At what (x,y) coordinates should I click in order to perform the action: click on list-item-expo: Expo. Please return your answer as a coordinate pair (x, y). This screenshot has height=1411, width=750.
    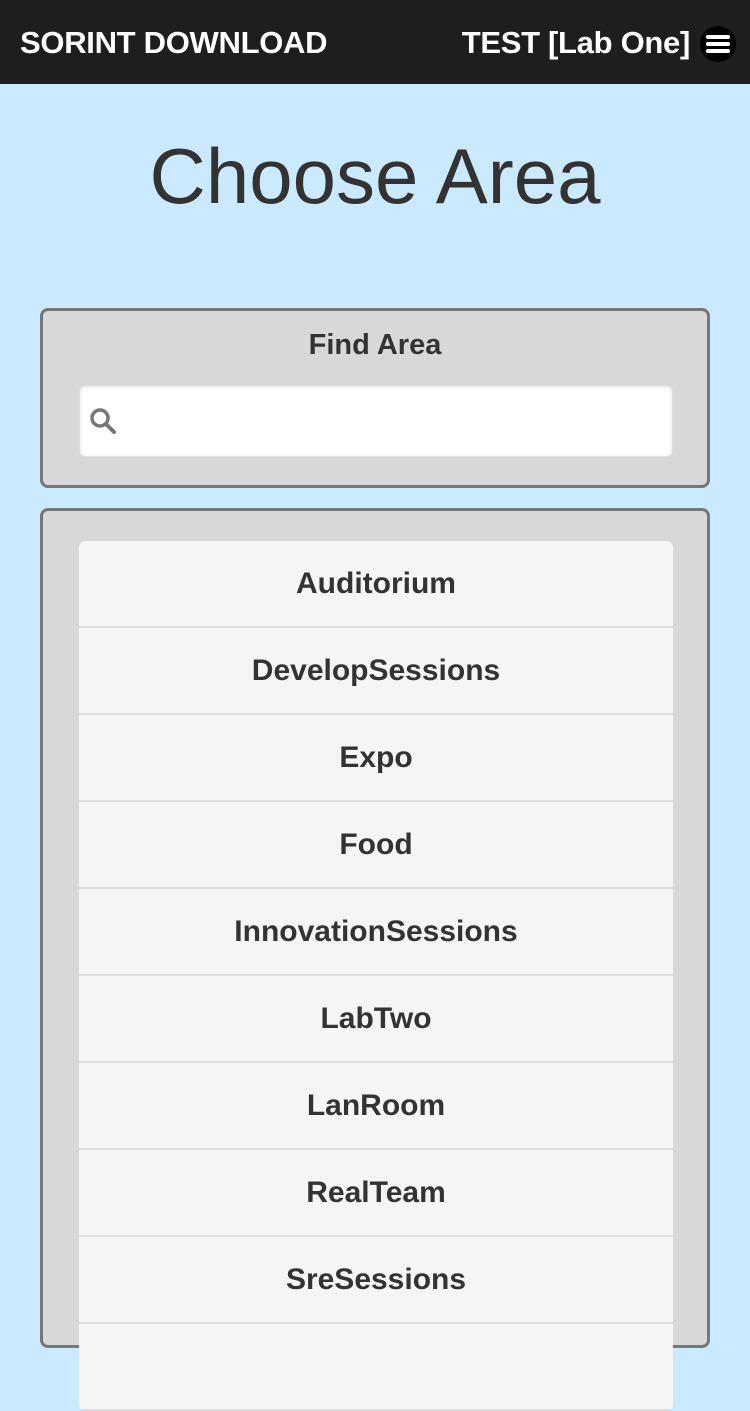
    Looking at the image, I should click on (376, 758).